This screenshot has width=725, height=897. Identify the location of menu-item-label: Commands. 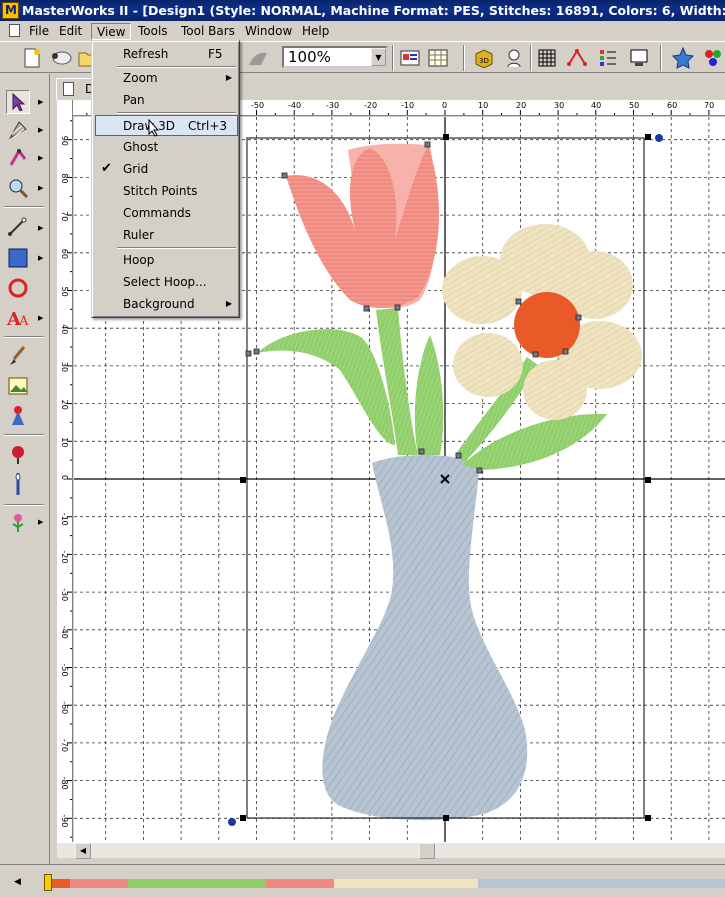
(157, 213).